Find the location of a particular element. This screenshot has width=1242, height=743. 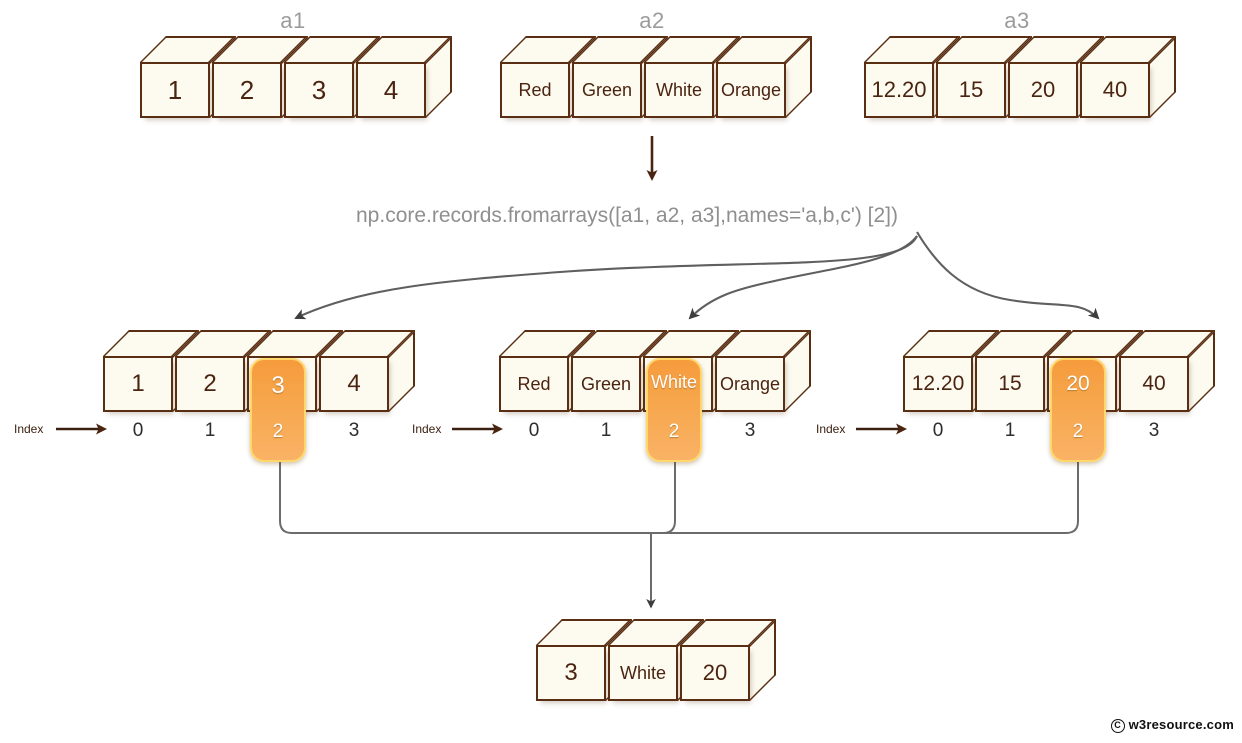

label-source-a1: a1 is located at coordinates (293, 20).